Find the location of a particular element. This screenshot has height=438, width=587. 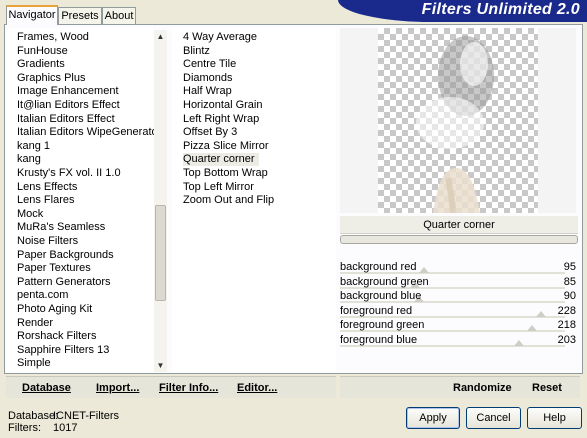

filters-label: Filters: is located at coordinates (24, 428).